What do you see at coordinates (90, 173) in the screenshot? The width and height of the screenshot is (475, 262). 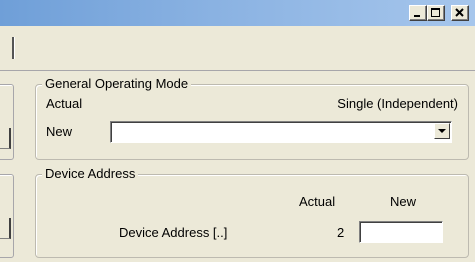 I see `group-title-device-address: Device Address` at bounding box center [90, 173].